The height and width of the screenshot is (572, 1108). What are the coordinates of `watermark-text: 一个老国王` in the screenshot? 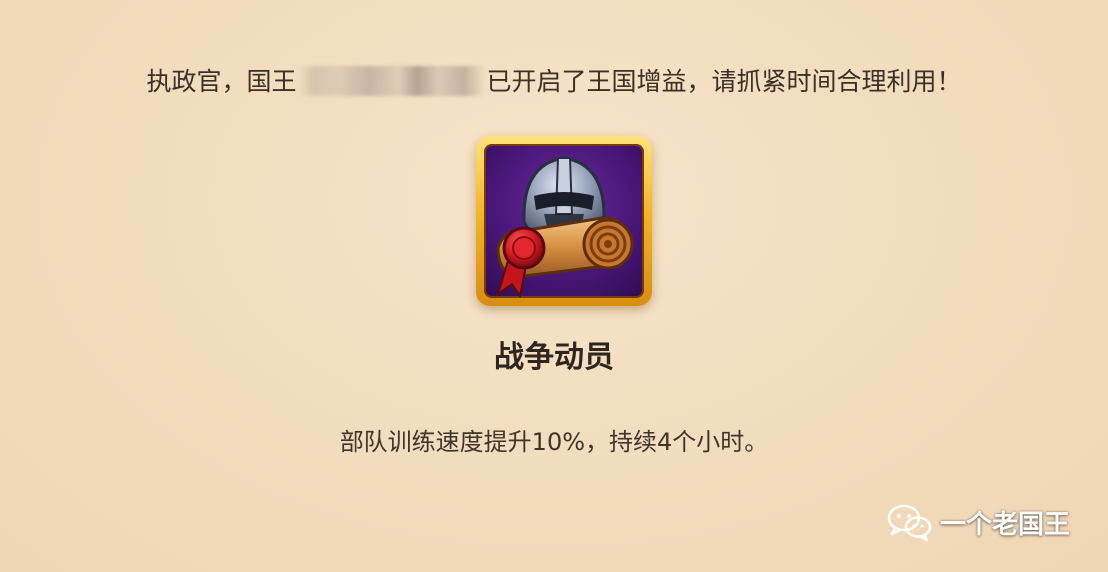 It's located at (1004, 524).